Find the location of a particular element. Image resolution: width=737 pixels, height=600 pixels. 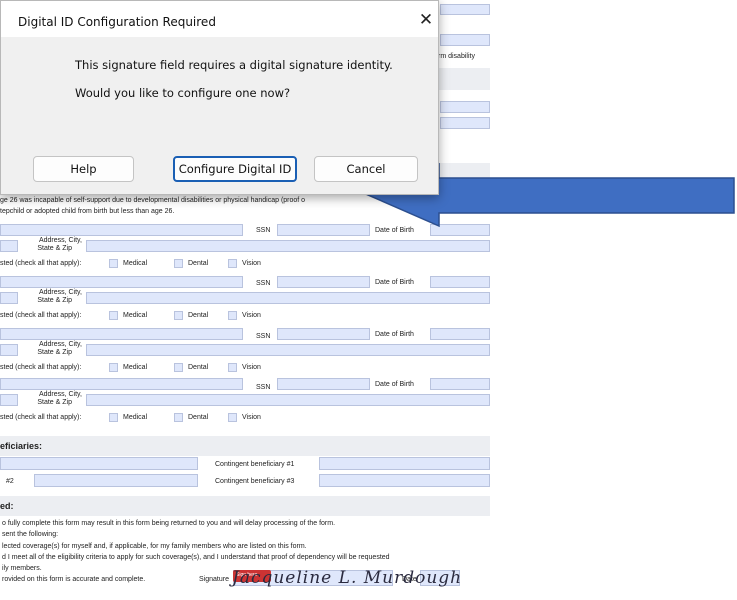

cancel-button: Cancel is located at coordinates (366, 169).